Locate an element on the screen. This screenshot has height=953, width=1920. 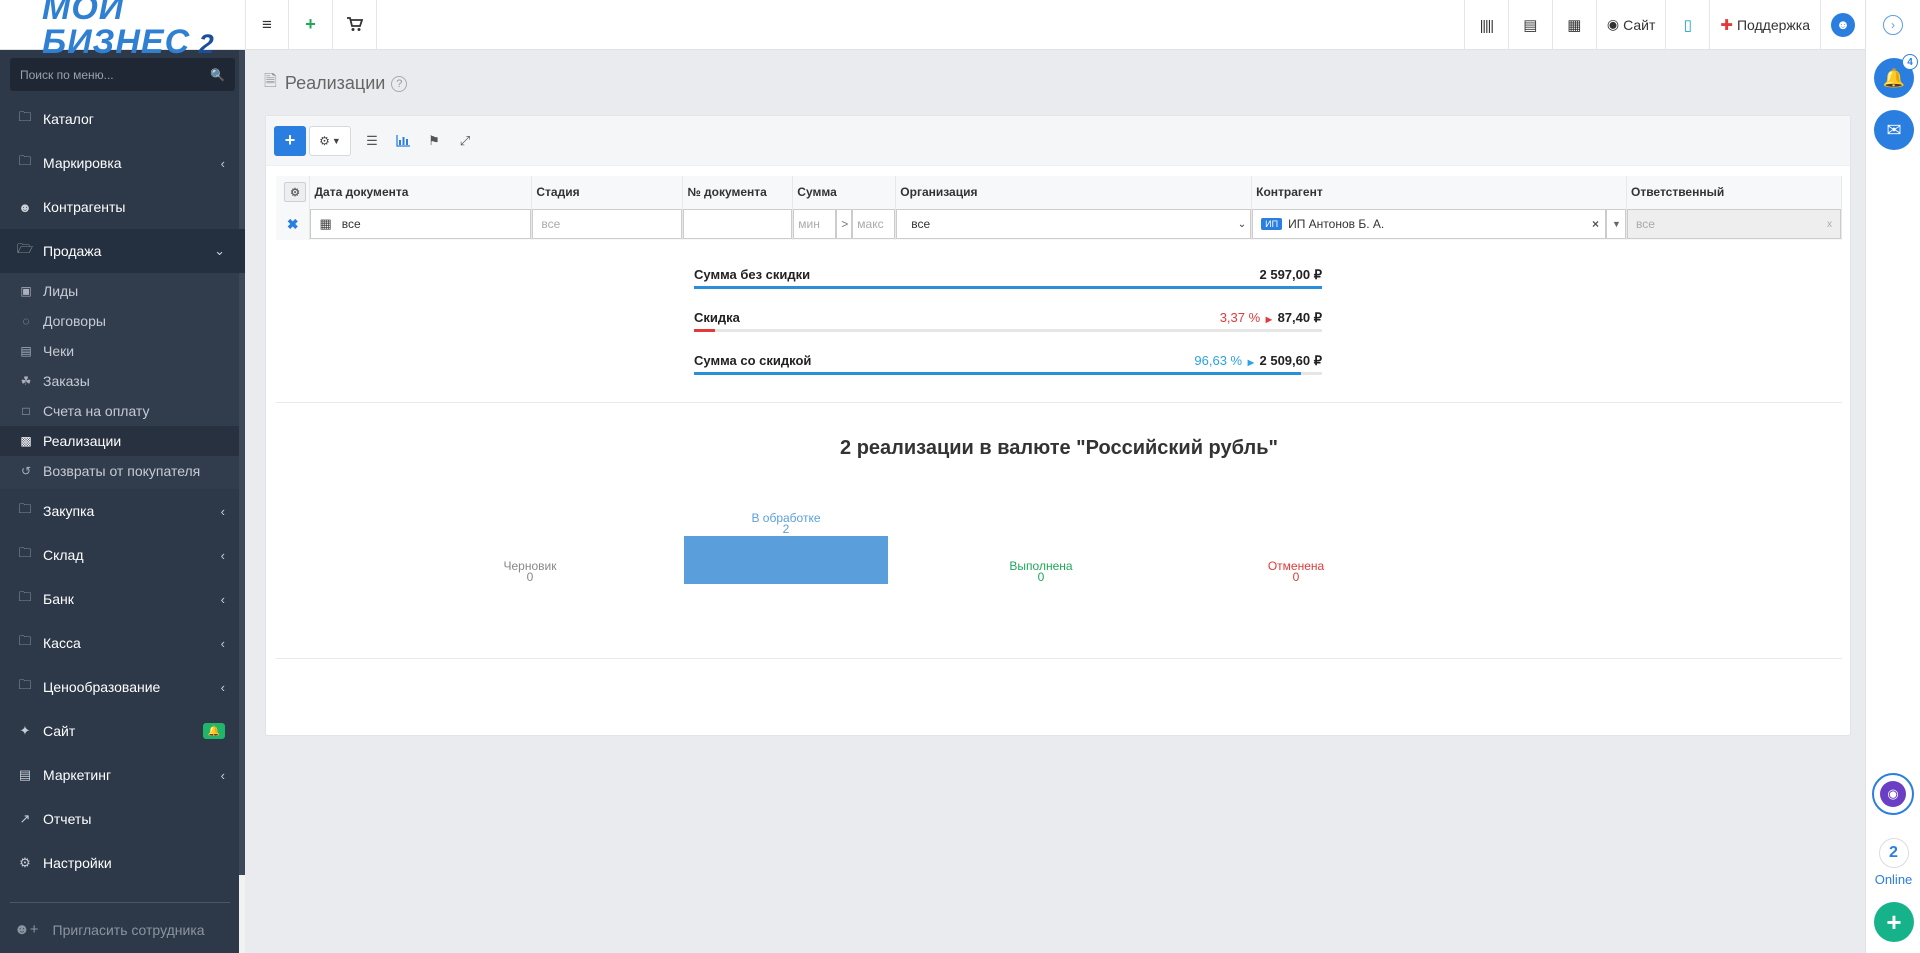
discount-bar is located at coordinates (1008, 330).